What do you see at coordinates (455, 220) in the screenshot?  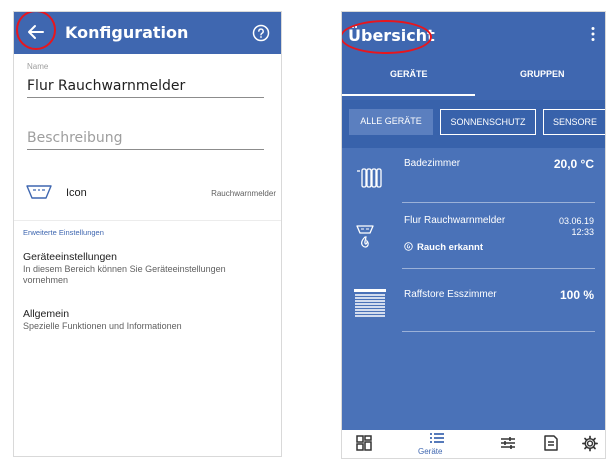 I see `device-name: Flur Rauchwarnmelder` at bounding box center [455, 220].